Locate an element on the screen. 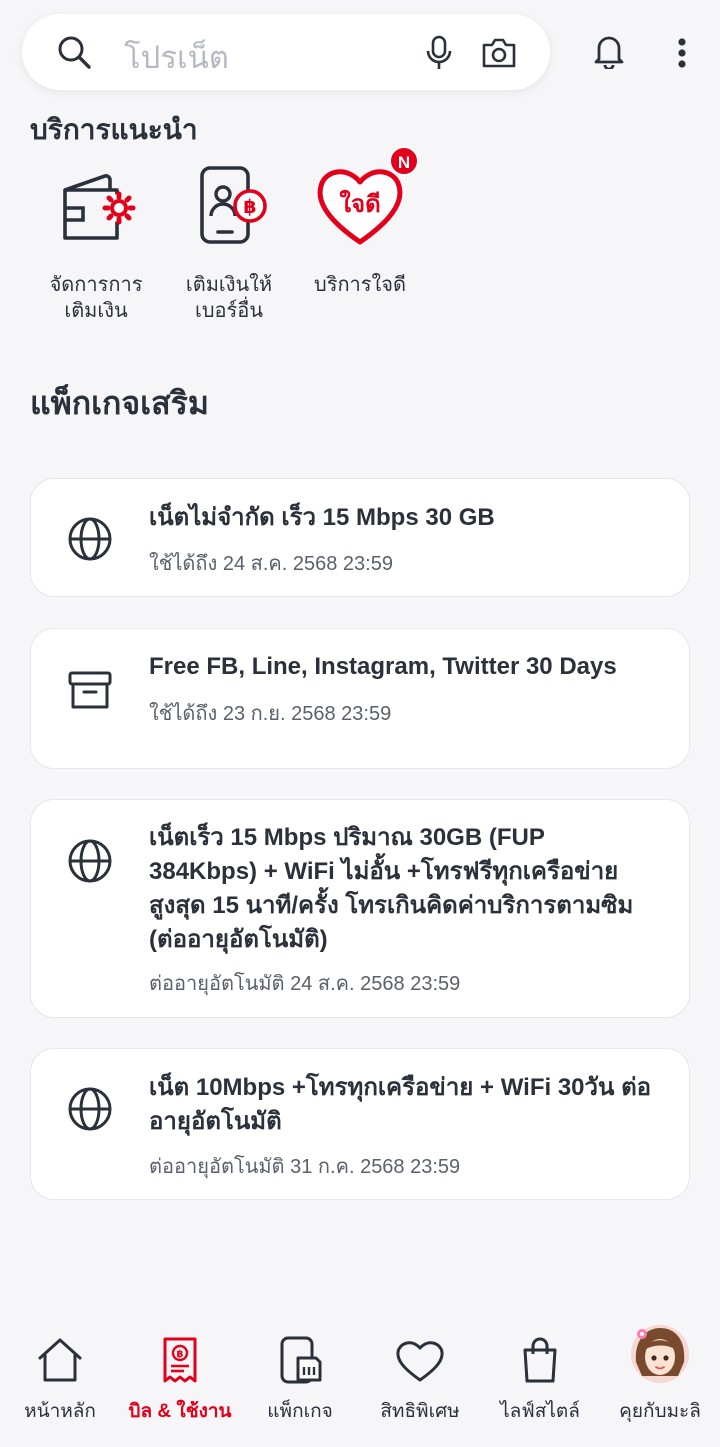  nav-label: ไลฟ์สไตล์ is located at coordinates (540, 1411).